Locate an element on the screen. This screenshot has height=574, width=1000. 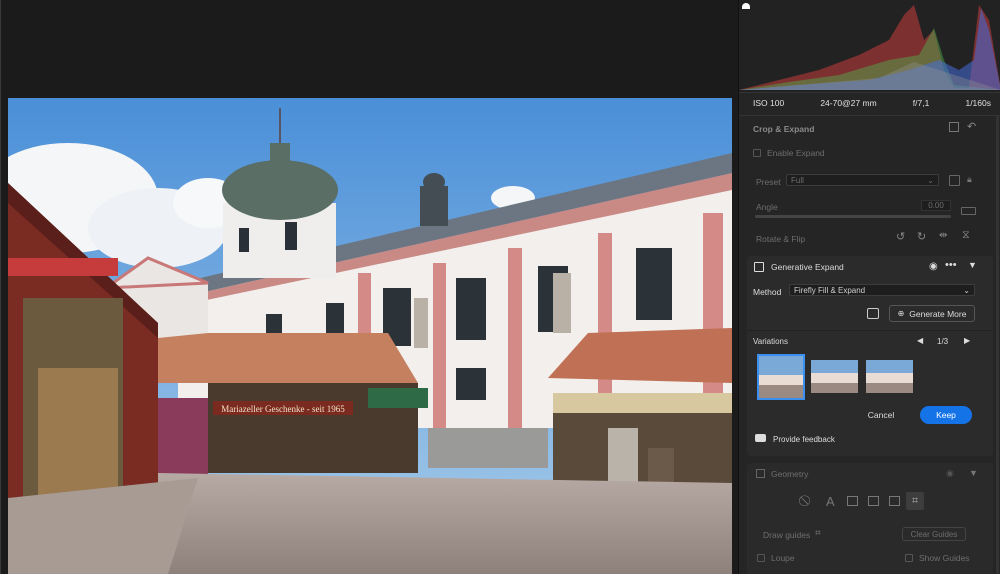
shutter-value: 1/160s is located at coordinates (978, 103).